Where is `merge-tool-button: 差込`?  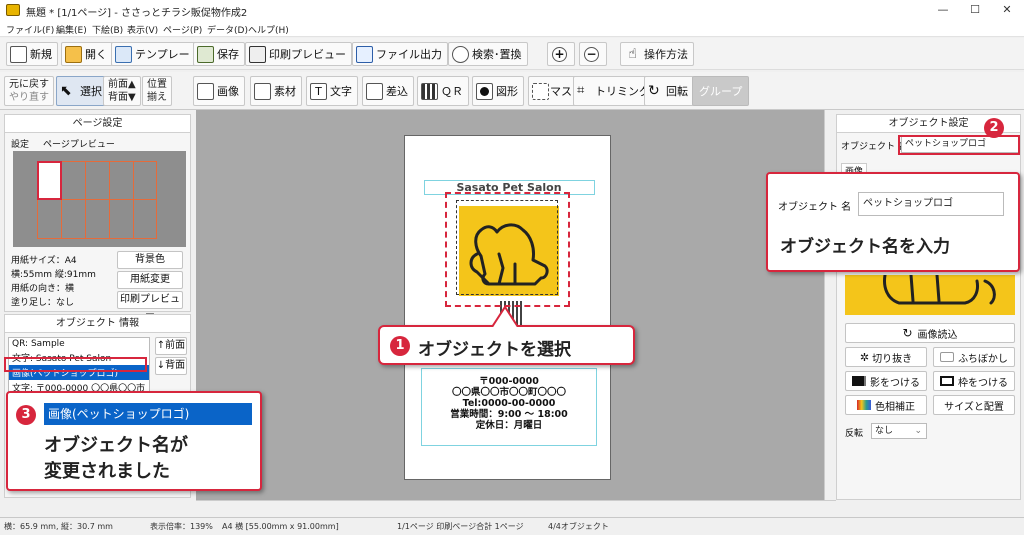 merge-tool-button: 差込 is located at coordinates (388, 91).